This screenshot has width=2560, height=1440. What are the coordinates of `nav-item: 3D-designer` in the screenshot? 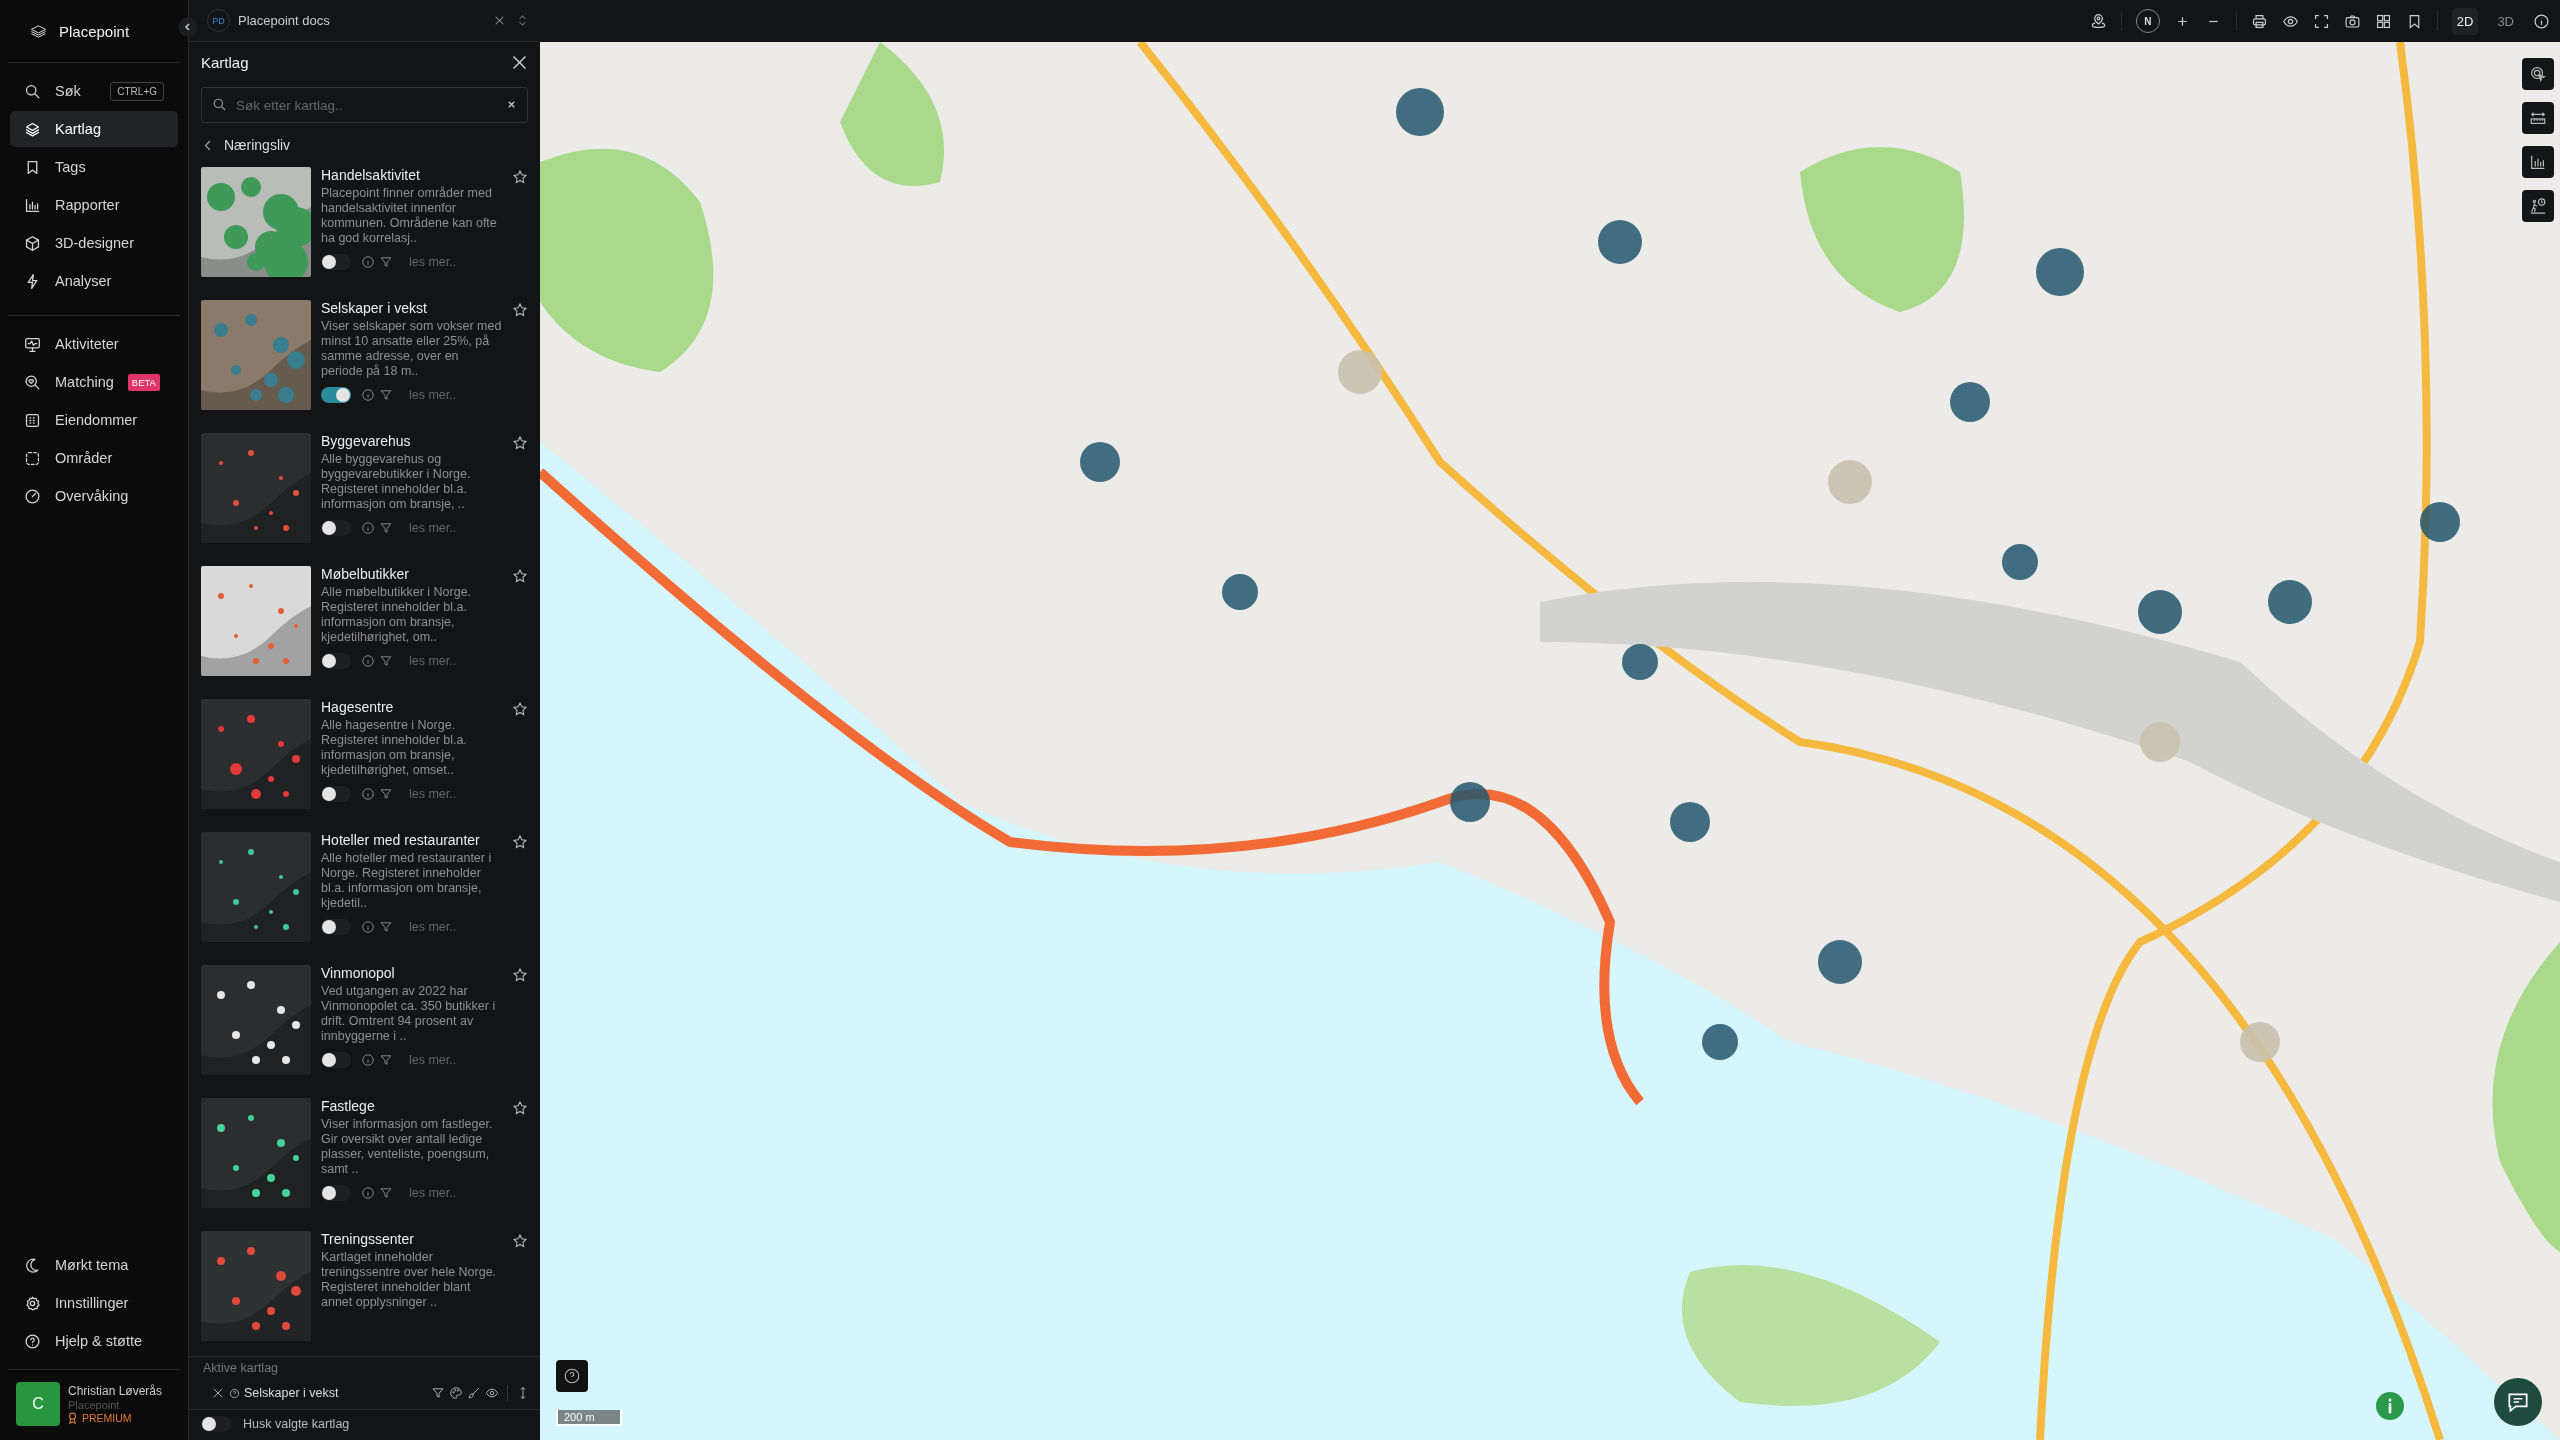 It's located at (94, 243).